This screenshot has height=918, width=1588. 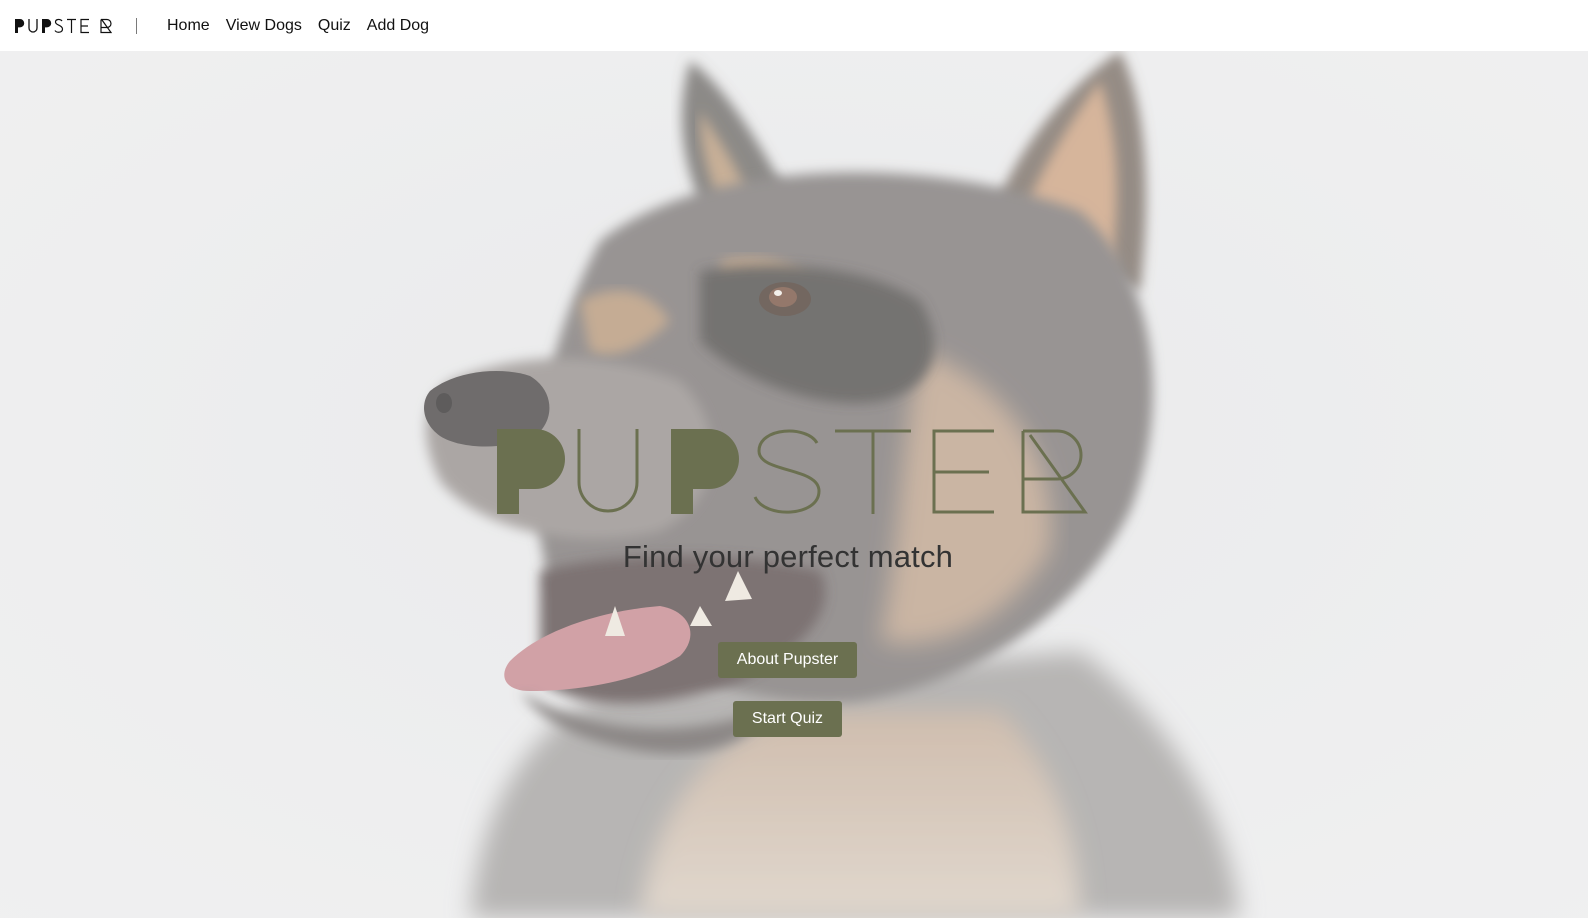 I want to click on nav-link-quiz: Quiz, so click(x=334, y=26).